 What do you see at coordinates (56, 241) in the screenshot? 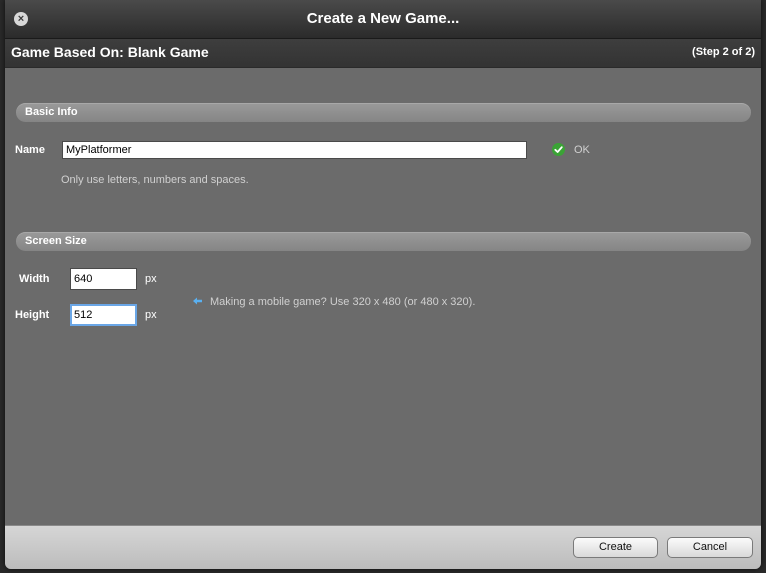
I see `section-label: Screen Size` at bounding box center [56, 241].